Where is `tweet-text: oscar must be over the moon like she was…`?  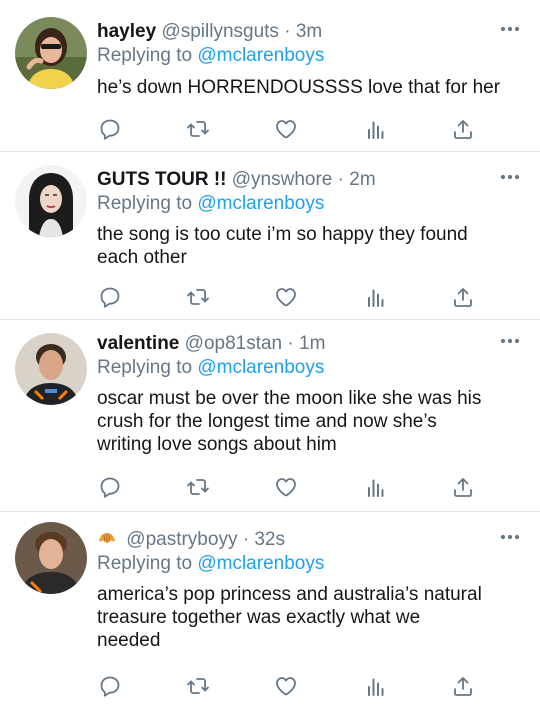
tweet-text: oscar must be over the moon like she was… is located at coordinates (289, 421).